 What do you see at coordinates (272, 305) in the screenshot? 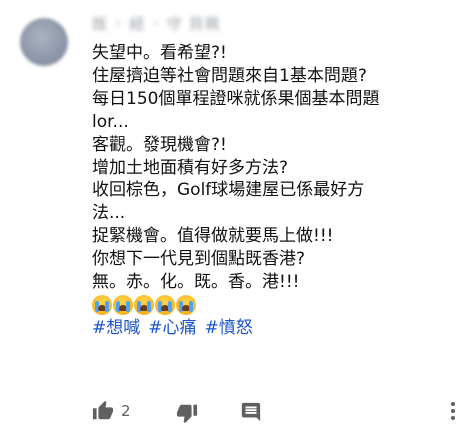
I see `emoji-row` at bounding box center [272, 305].